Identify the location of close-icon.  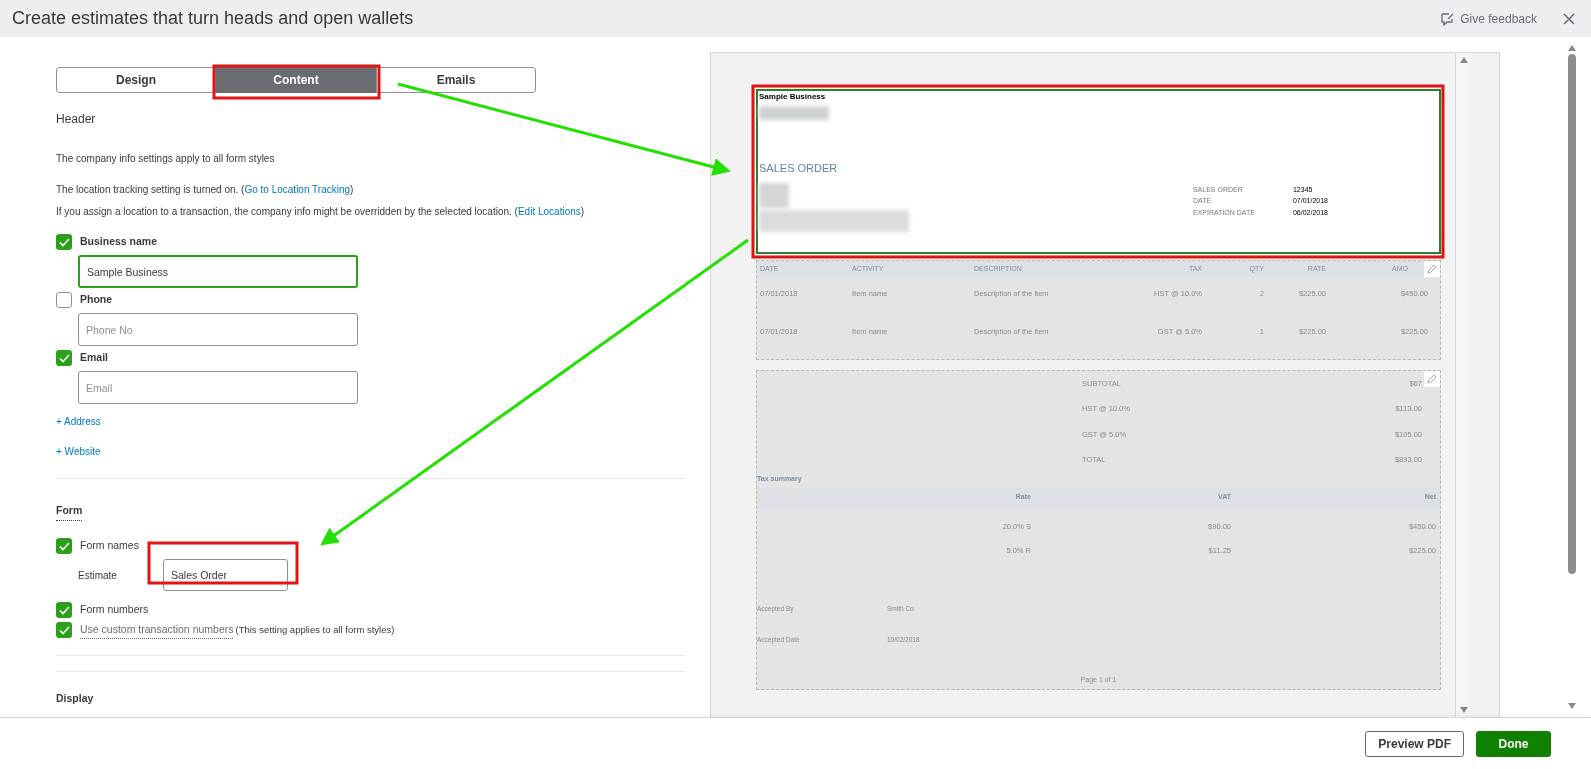
(1569, 18).